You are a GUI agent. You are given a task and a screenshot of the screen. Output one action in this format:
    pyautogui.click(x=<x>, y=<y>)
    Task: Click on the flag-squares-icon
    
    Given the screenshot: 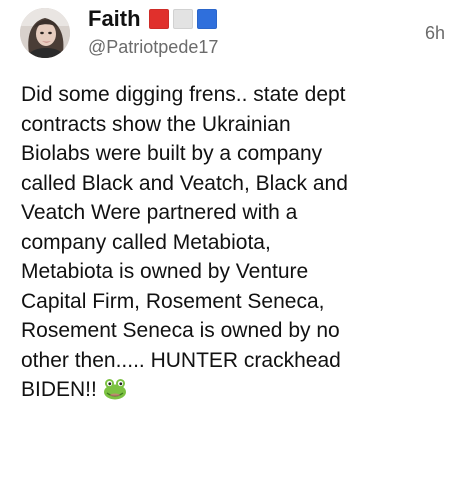 What is the action you would take?
    pyautogui.click(x=182, y=19)
    